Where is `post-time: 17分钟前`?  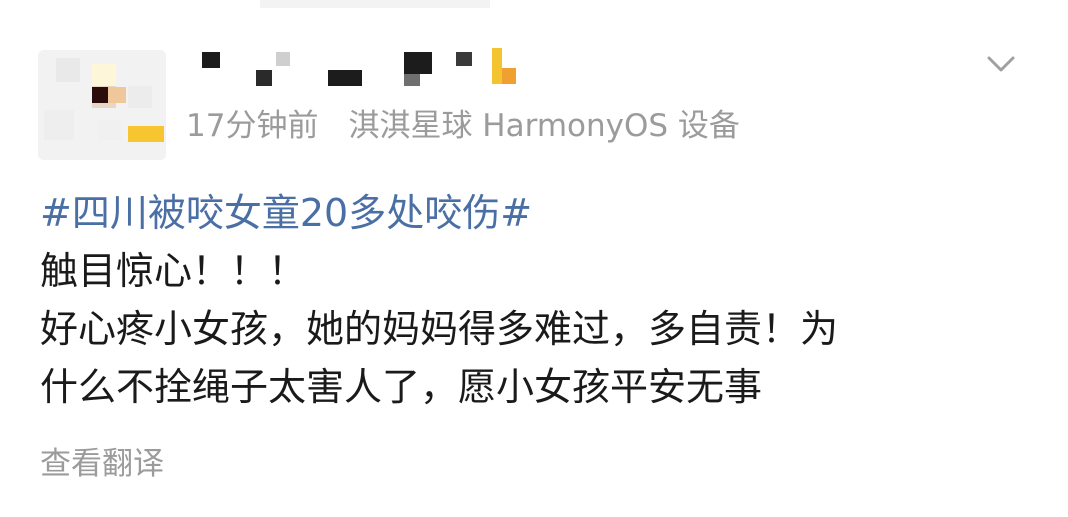 post-time: 17分钟前 is located at coordinates (252, 125).